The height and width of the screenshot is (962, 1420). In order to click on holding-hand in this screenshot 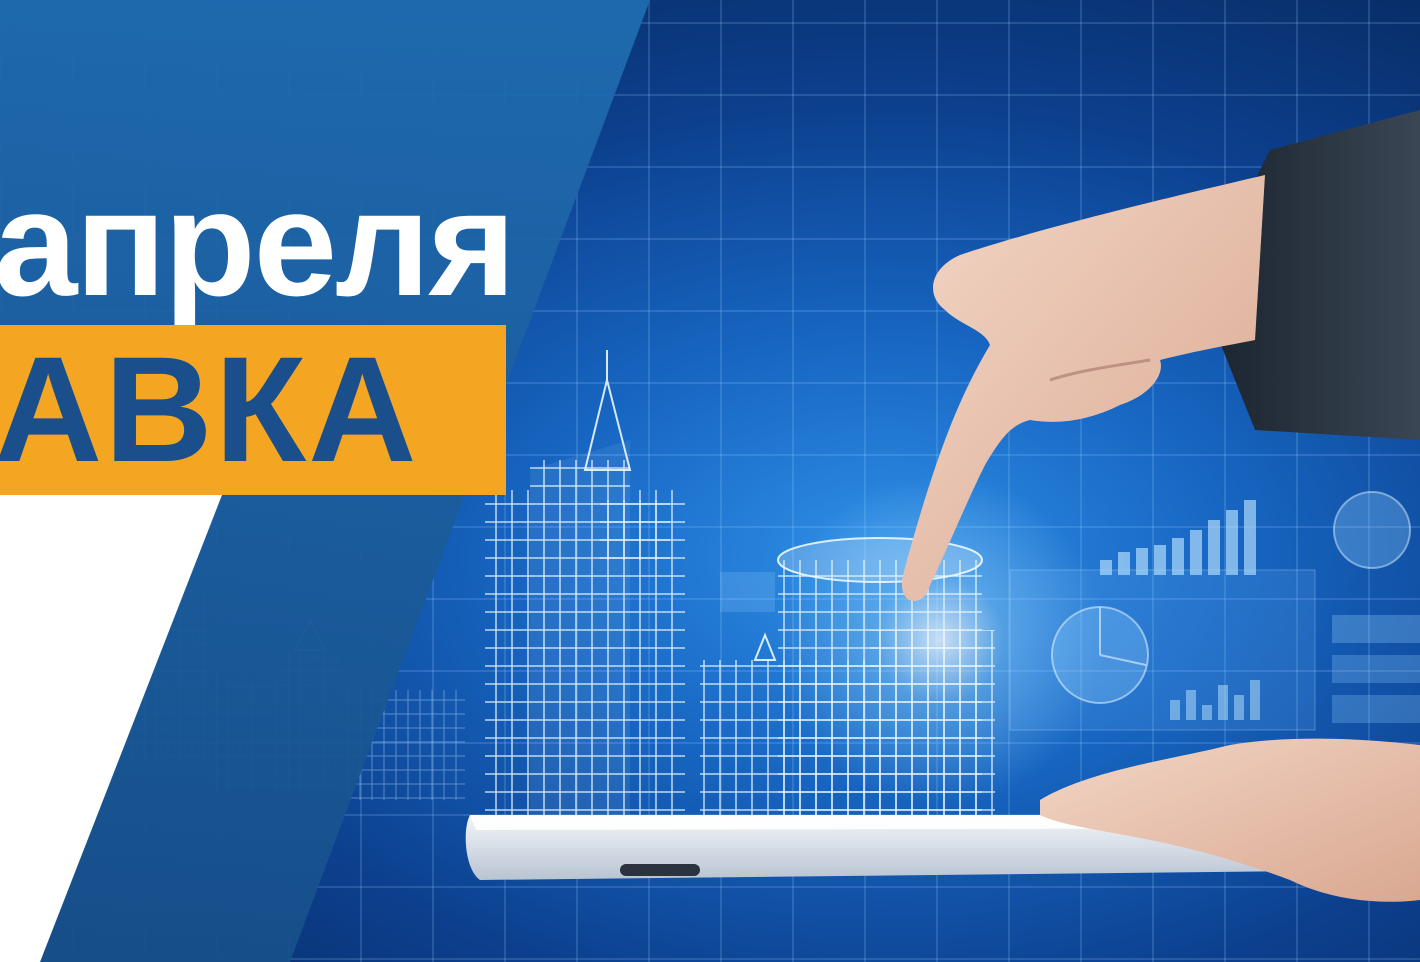, I will do `click(1230, 820)`.